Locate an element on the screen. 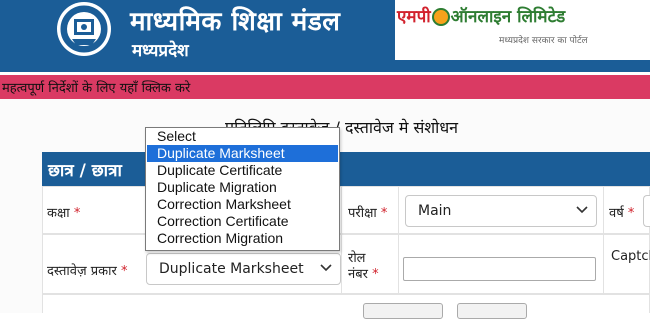 Image resolution: width=650 pixels, height=319 pixels. year-label: वर्ष * is located at coordinates (622, 213).